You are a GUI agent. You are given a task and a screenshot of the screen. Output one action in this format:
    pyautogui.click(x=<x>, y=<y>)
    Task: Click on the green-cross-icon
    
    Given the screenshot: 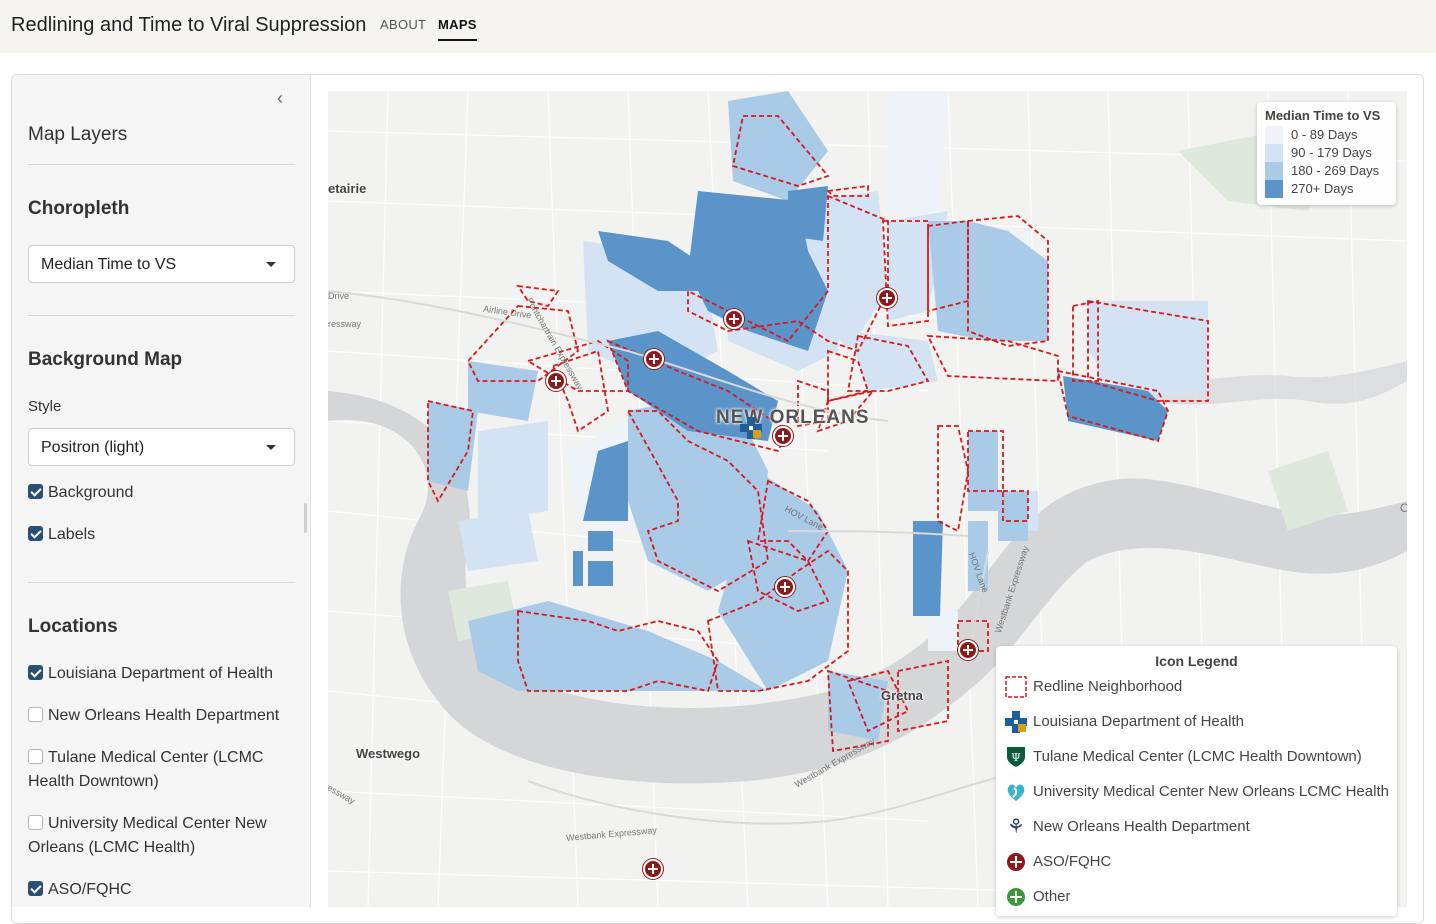 What is the action you would take?
    pyautogui.click(x=1016, y=897)
    